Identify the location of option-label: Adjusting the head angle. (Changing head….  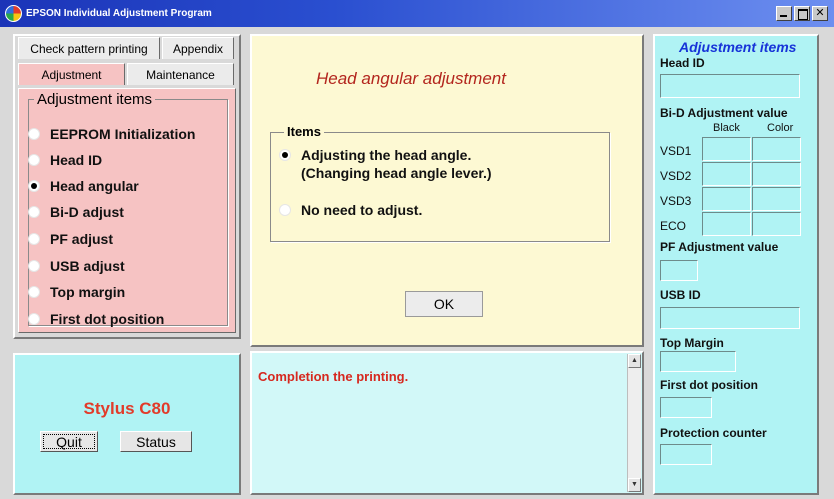
(396, 164).